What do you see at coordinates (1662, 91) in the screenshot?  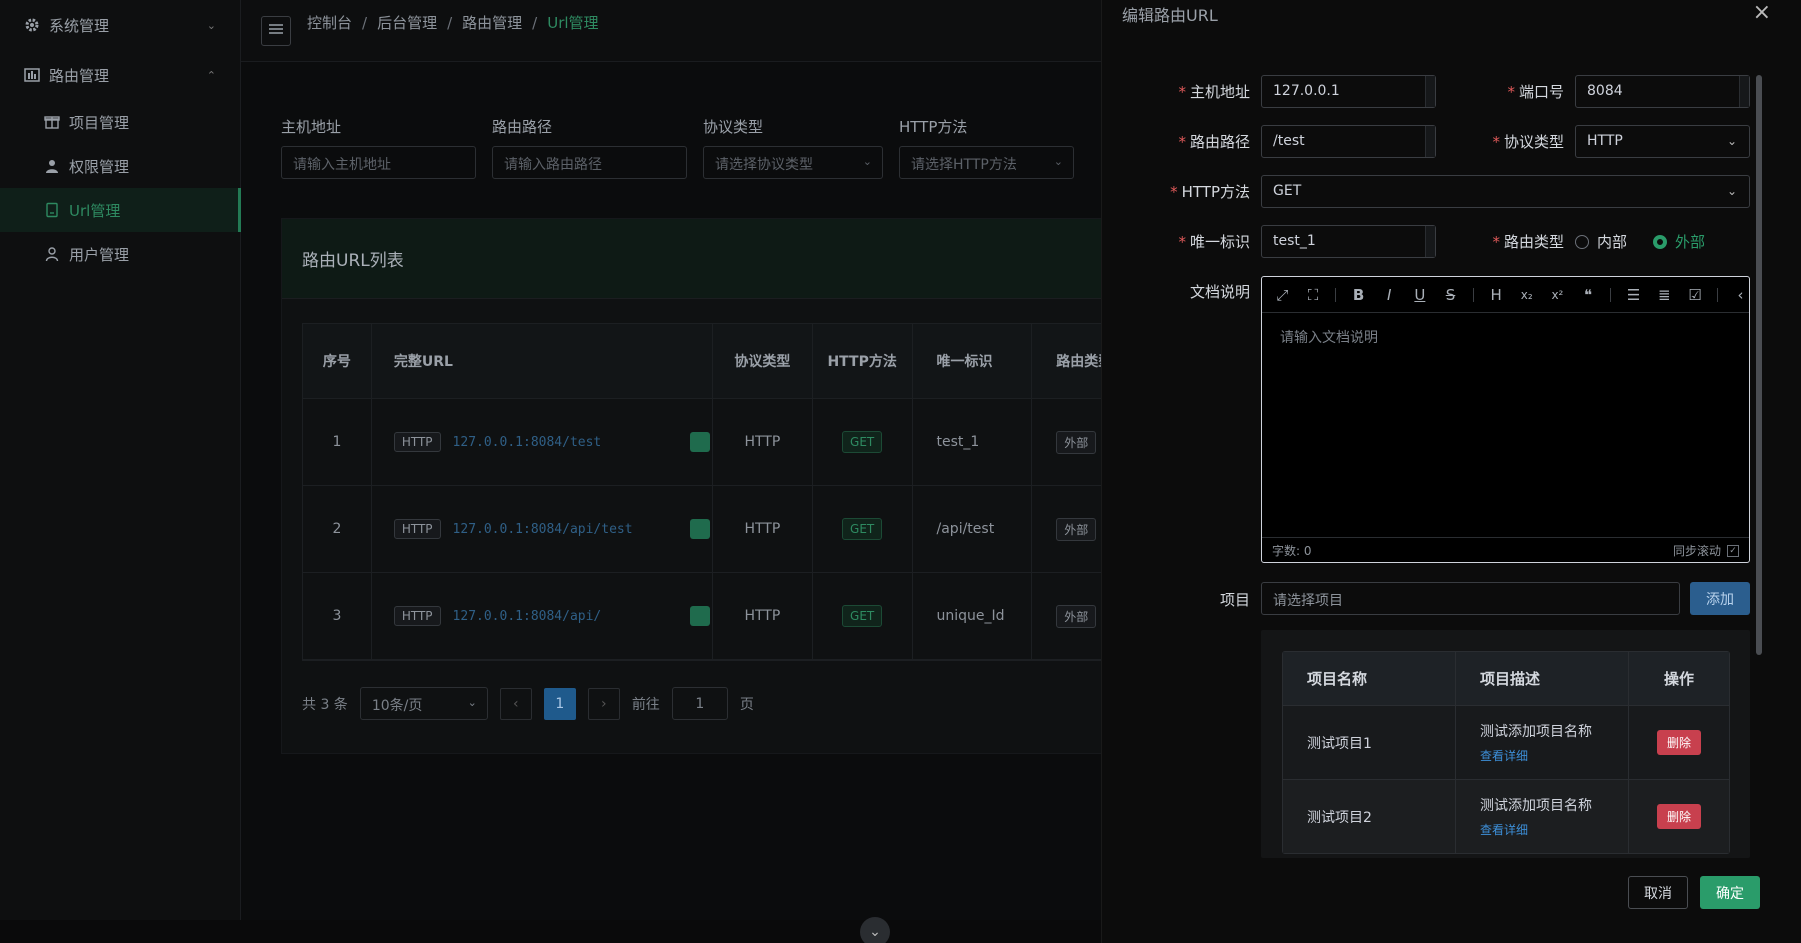 I see `port-field: 8084` at bounding box center [1662, 91].